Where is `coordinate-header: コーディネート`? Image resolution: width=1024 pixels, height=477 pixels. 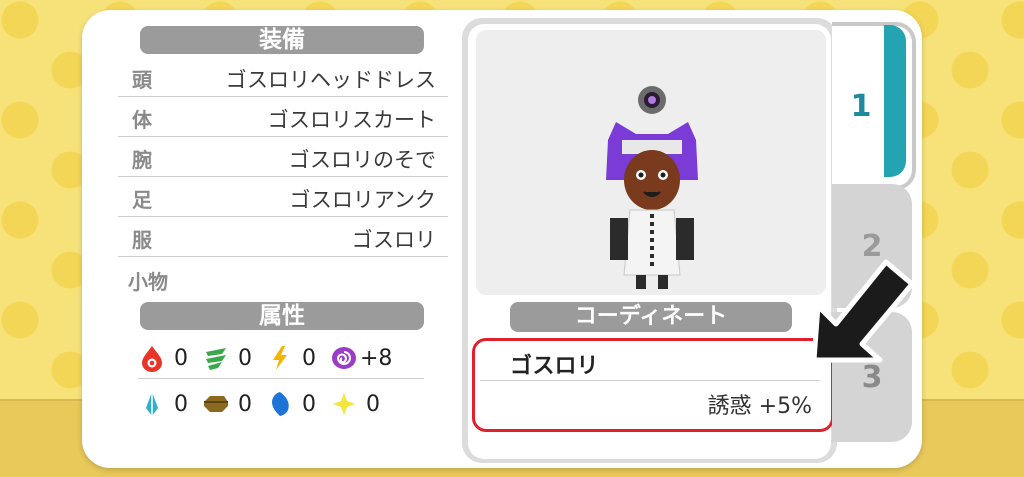 coordinate-header: コーディネート is located at coordinates (651, 317).